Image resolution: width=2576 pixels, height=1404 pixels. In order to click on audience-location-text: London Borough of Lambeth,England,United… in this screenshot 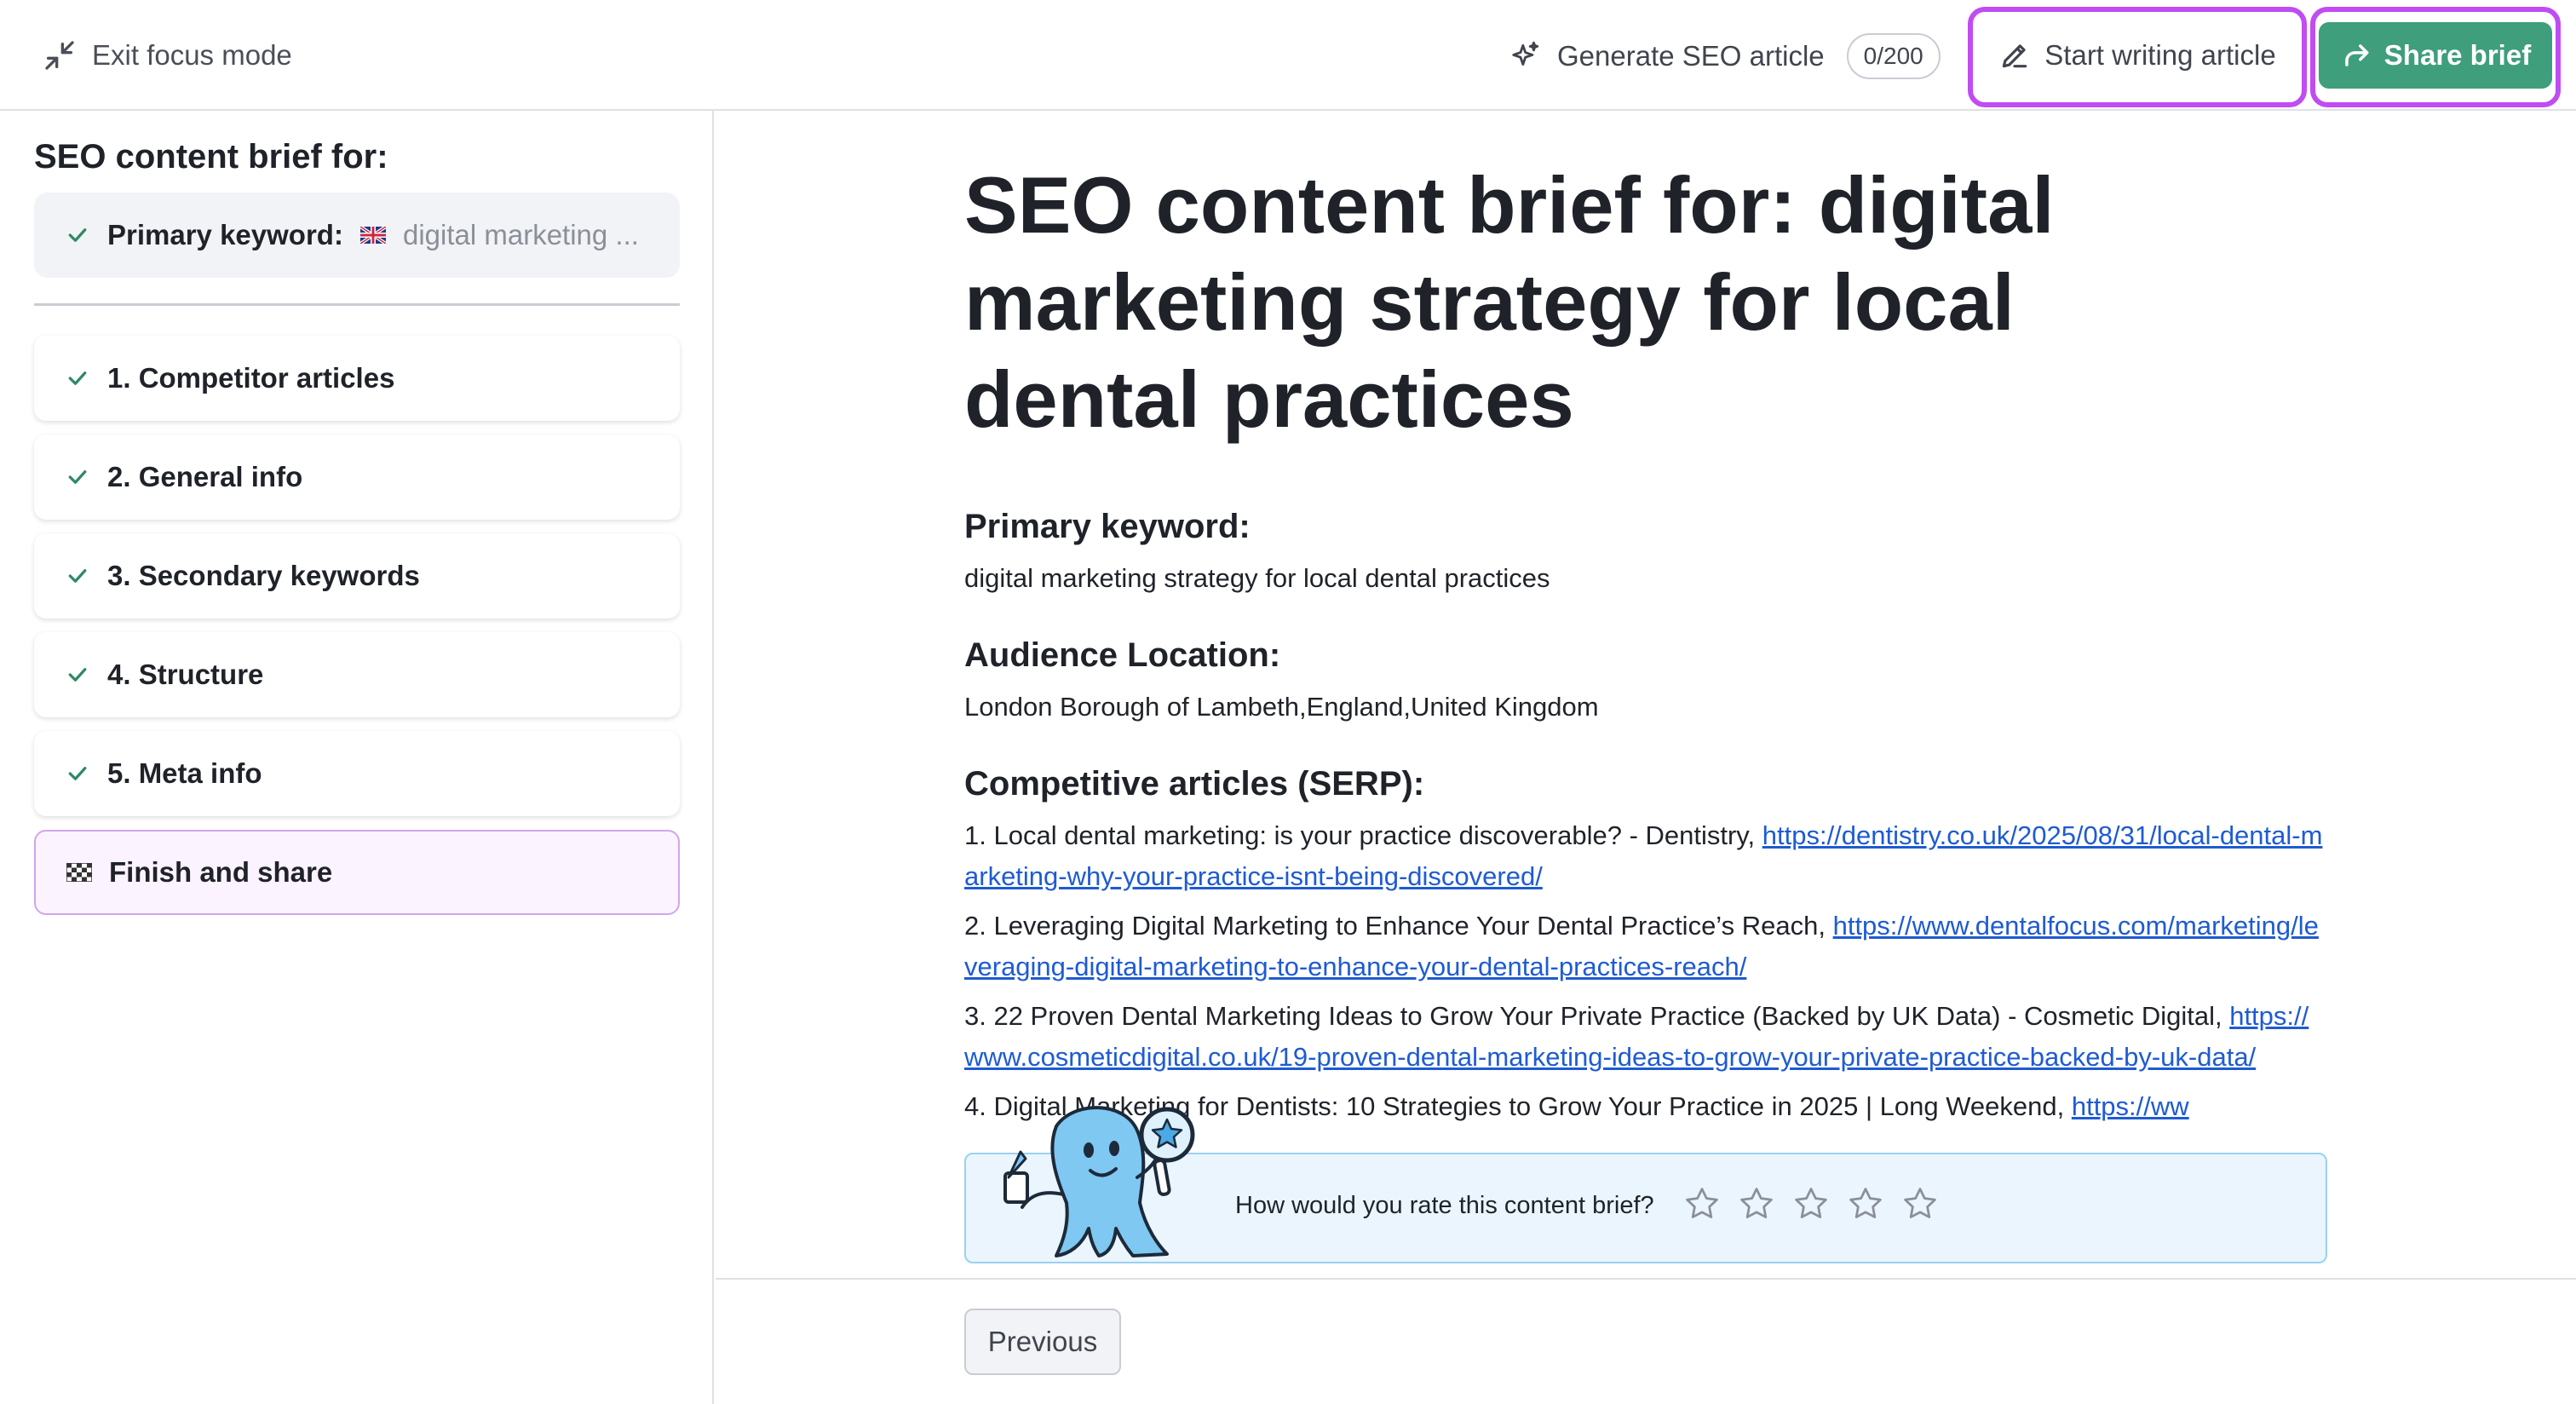, I will do `click(1282, 707)`.